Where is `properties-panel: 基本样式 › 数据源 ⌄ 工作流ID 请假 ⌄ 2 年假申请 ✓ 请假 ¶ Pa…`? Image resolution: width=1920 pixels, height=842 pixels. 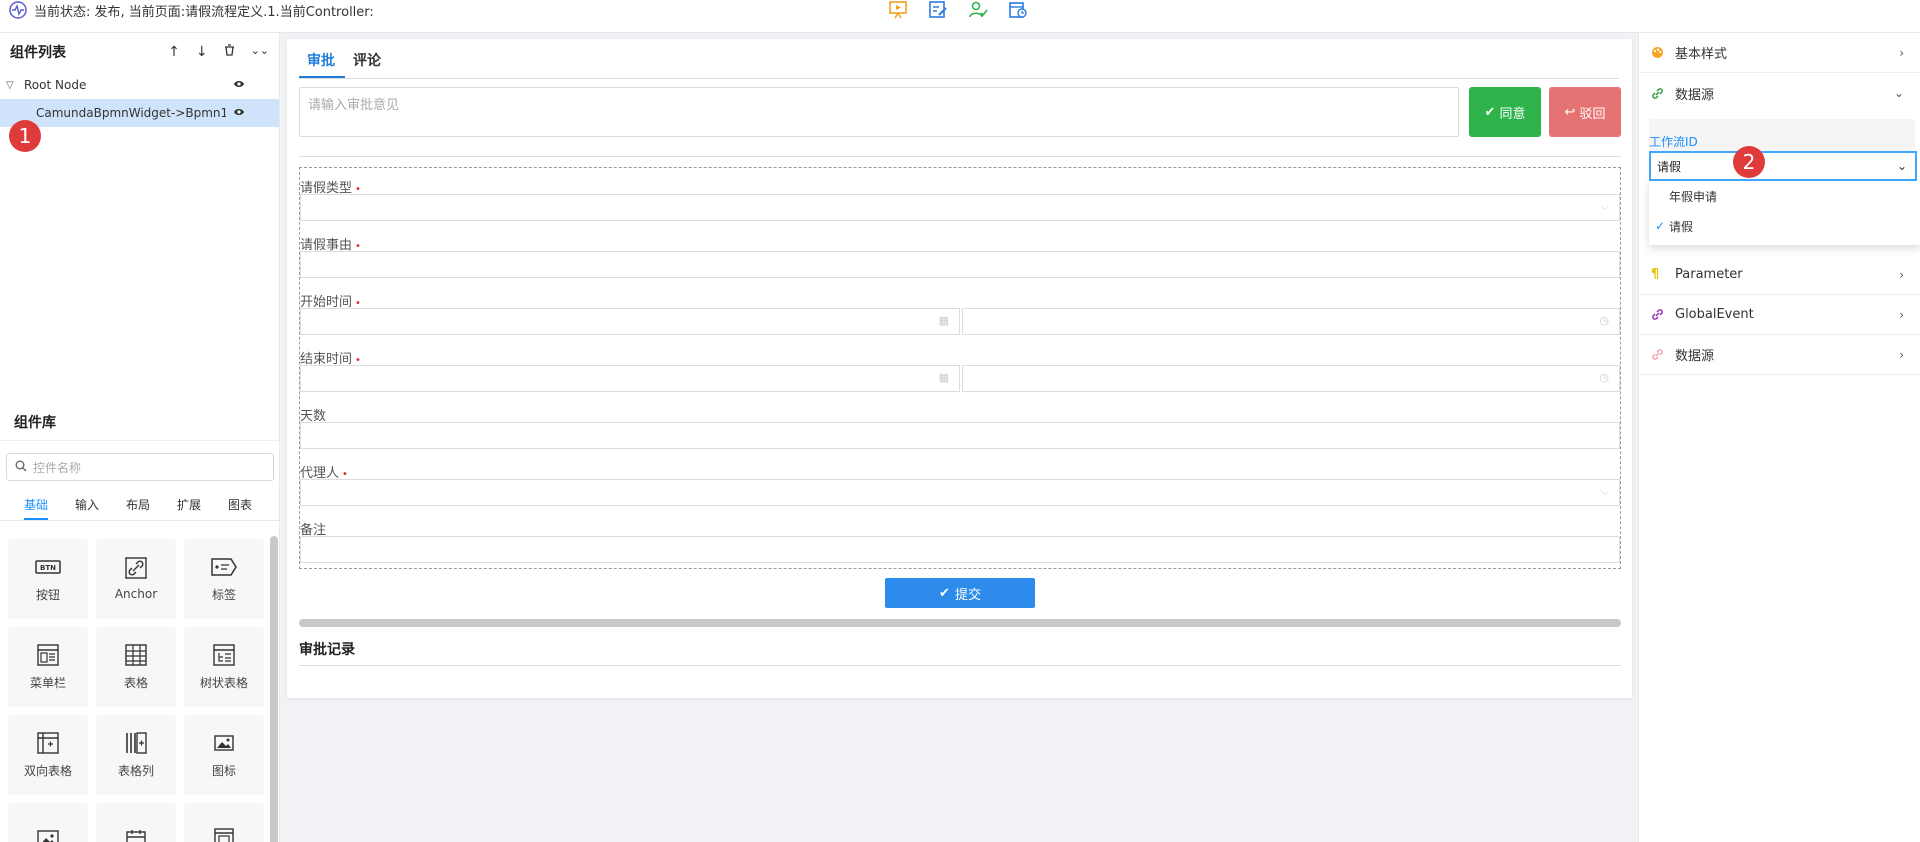
properties-panel: 基本样式 › 数据源 ⌄ 工作流ID 请假 ⌄ 2 年假申请 ✓ 请假 ¶ Pa… is located at coordinates (1779, 437).